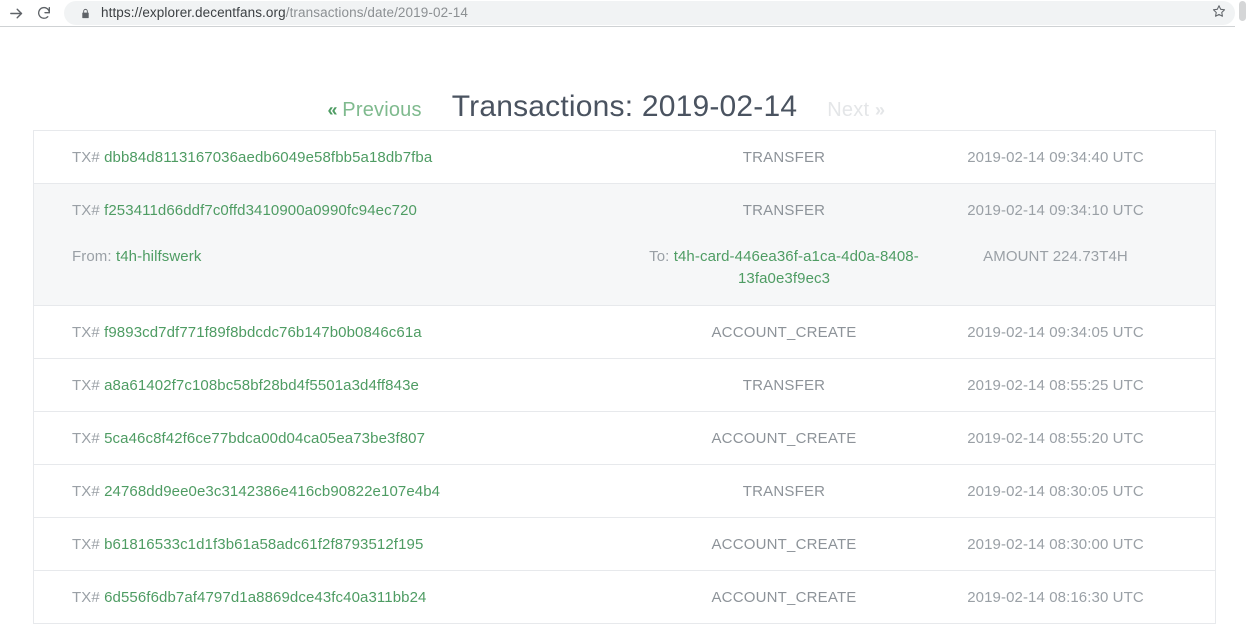 This screenshot has width=1249, height=642. Describe the element at coordinates (272, 491) in the screenshot. I see `transaction-hash-link: 24768dd9ee0e3c3142386e416cb90822e107e4b4` at that location.